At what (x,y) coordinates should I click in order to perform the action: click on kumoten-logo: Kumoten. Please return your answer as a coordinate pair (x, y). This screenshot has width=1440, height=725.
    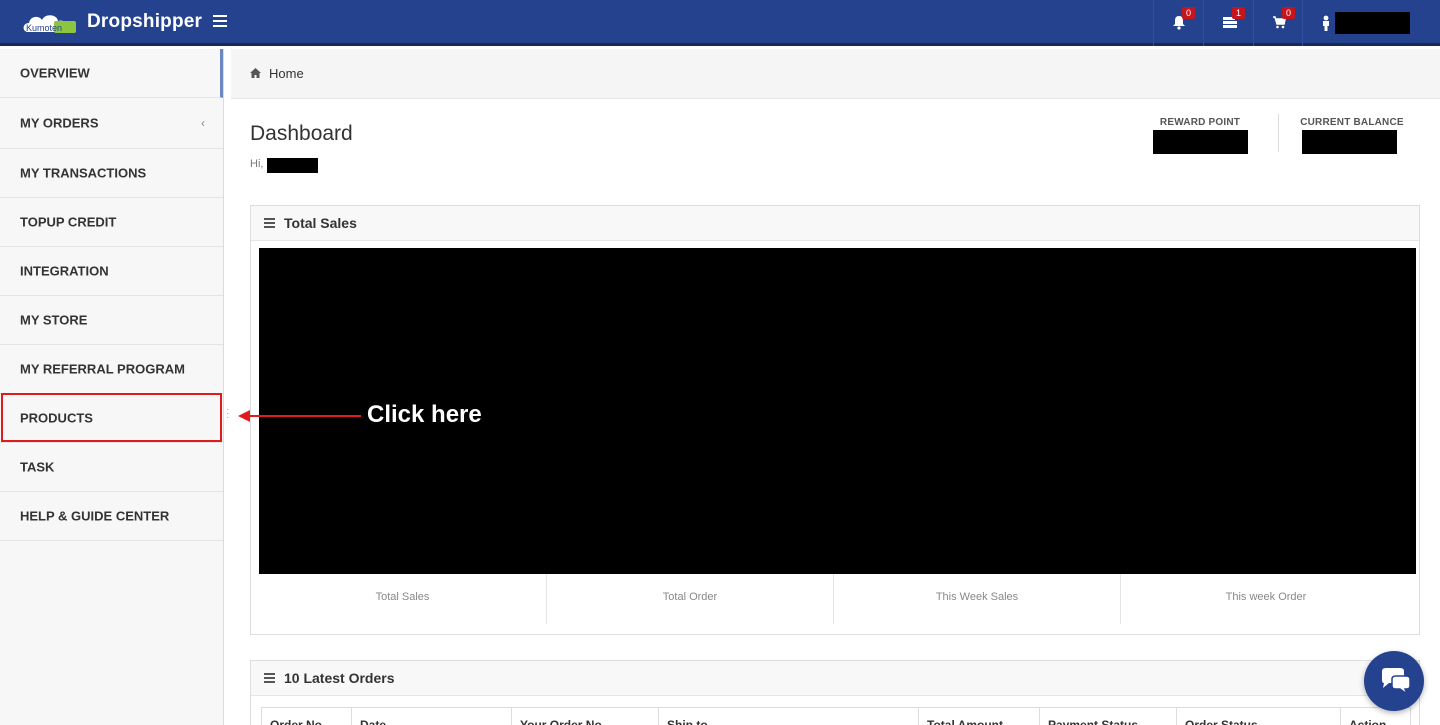
    Looking at the image, I should click on (50, 23).